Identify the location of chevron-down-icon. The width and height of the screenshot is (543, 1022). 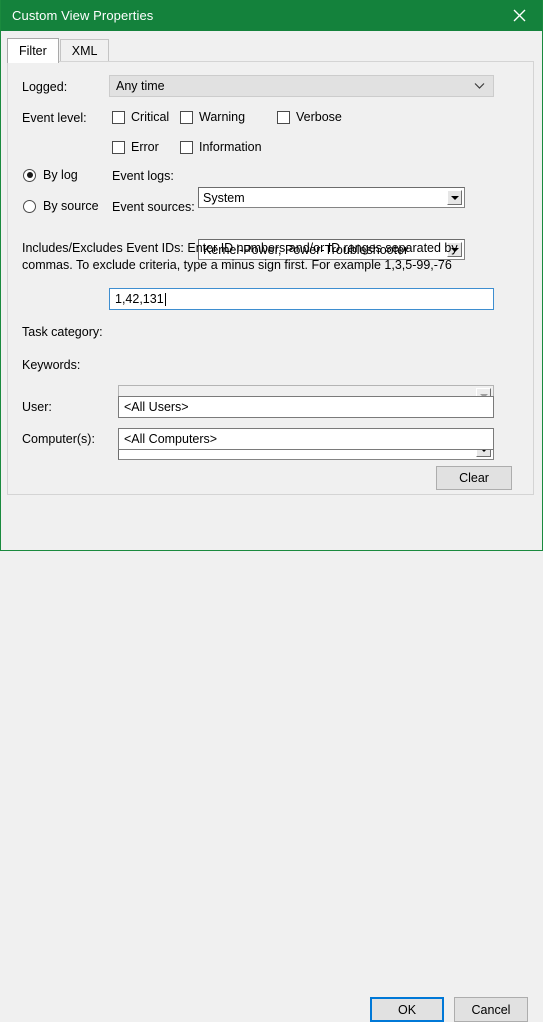
(479, 86).